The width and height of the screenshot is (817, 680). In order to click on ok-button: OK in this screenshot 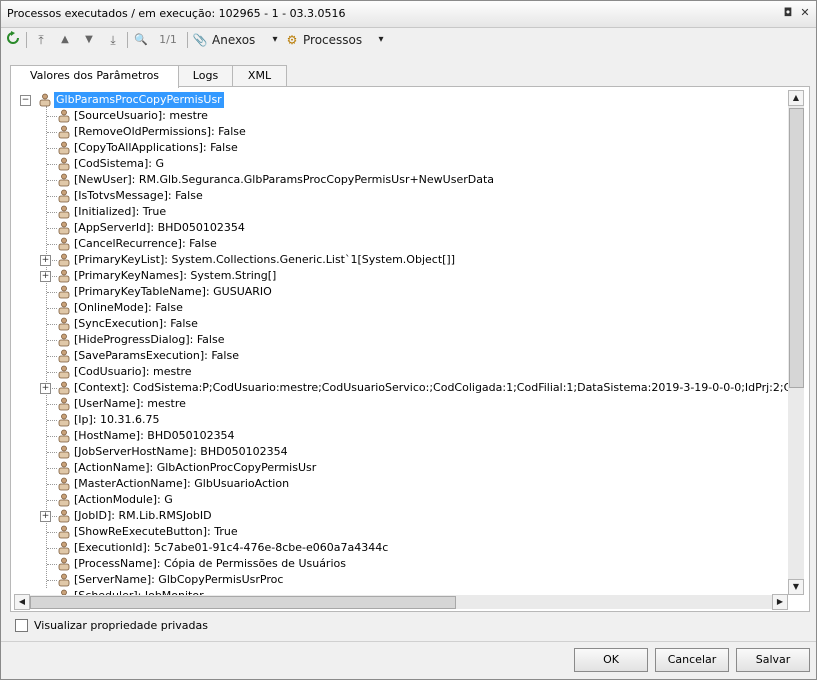, I will do `click(611, 660)`.